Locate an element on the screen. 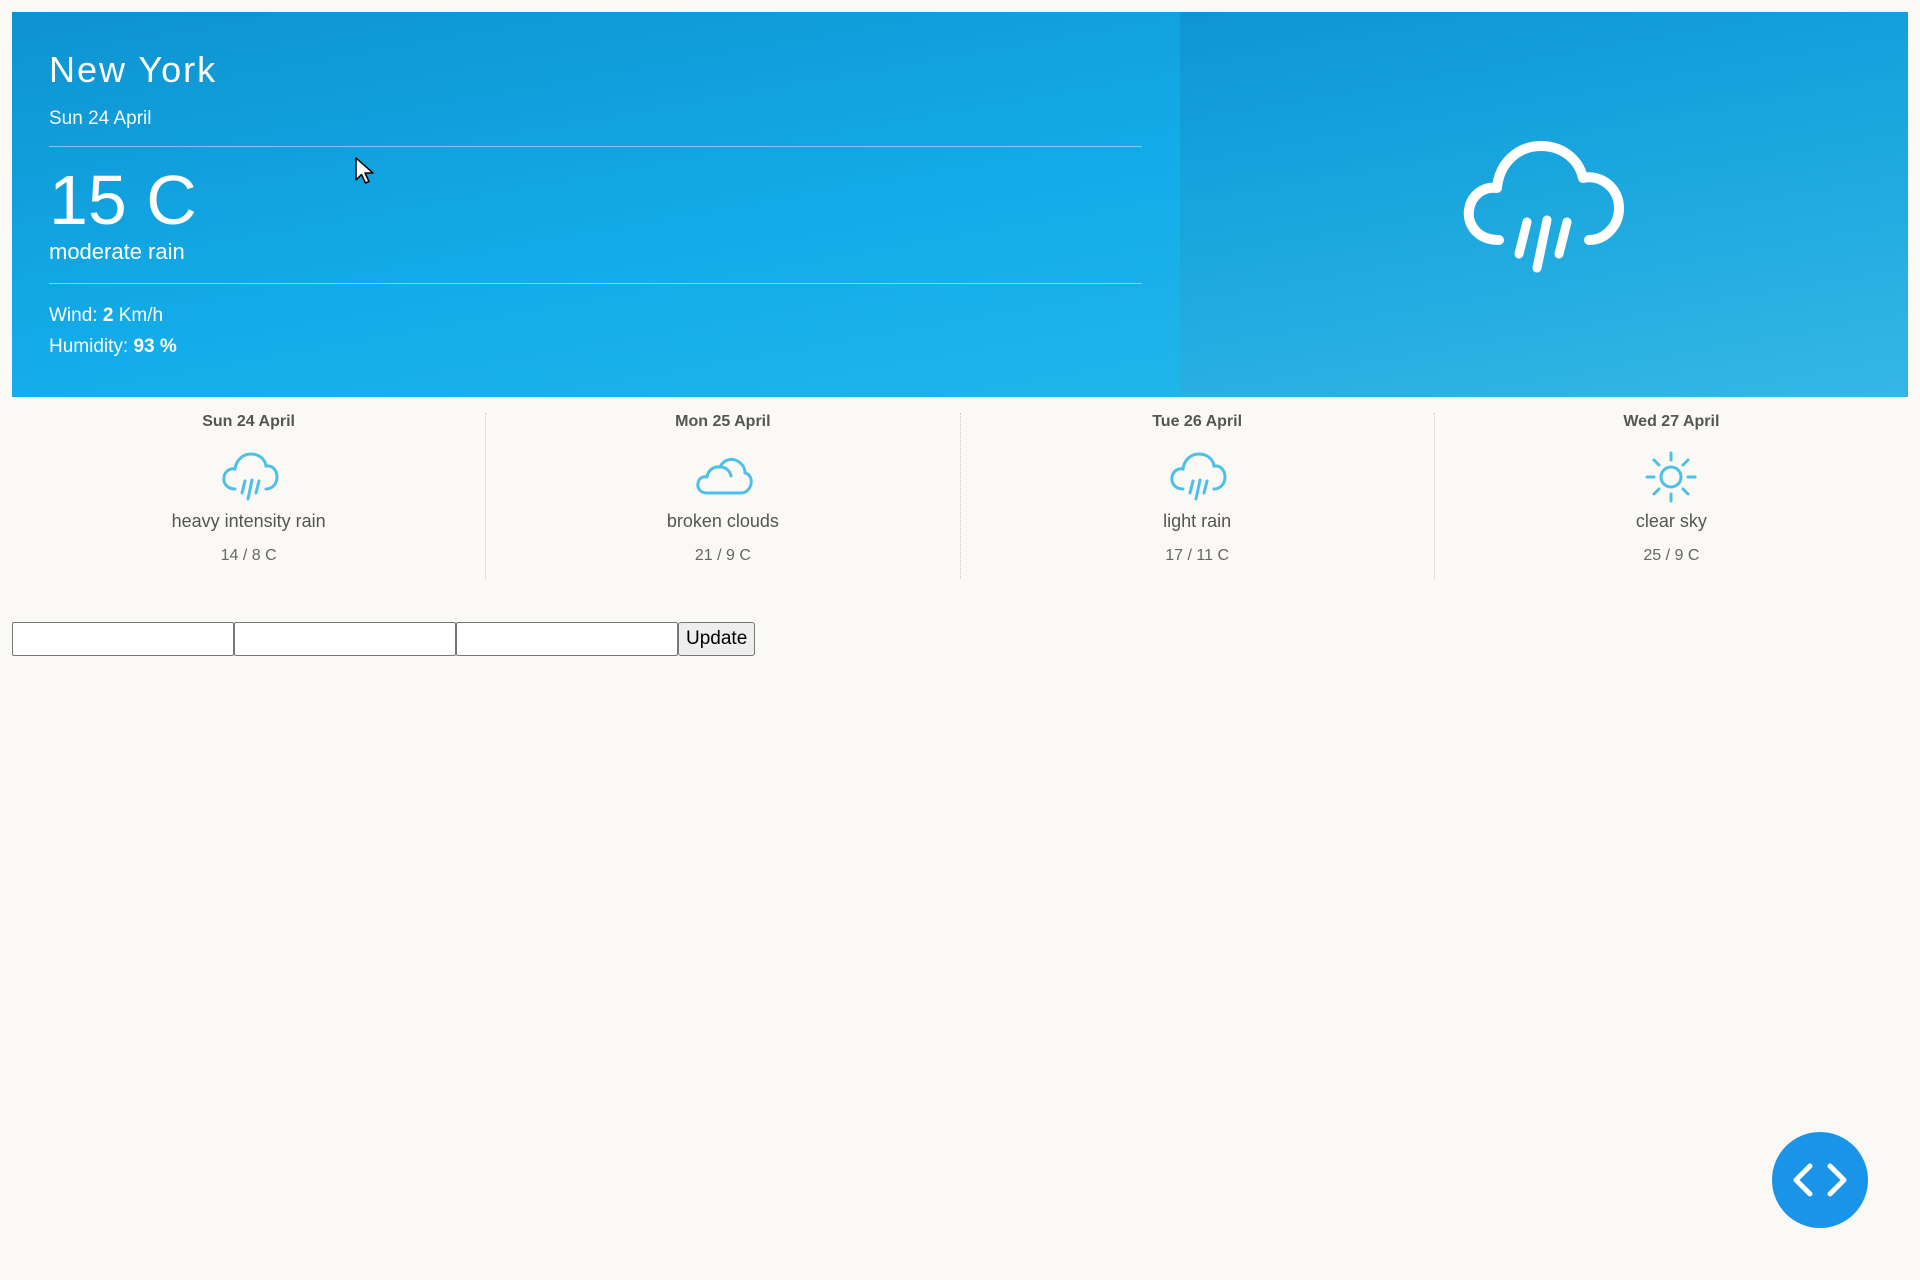  forecast-day: Tue 26 April light rain 17 / 11 C is located at coordinates (1198, 496).